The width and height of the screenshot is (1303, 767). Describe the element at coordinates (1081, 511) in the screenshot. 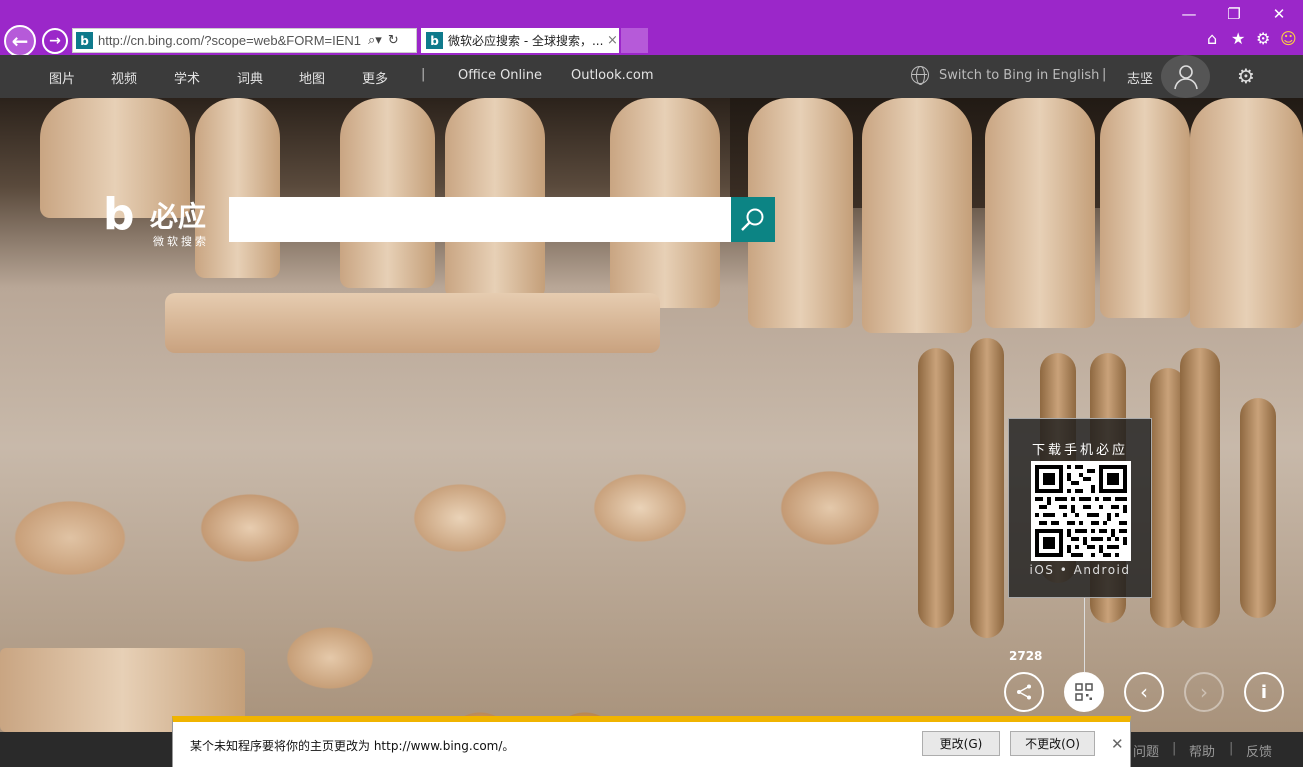

I see `qr-code-image` at that location.